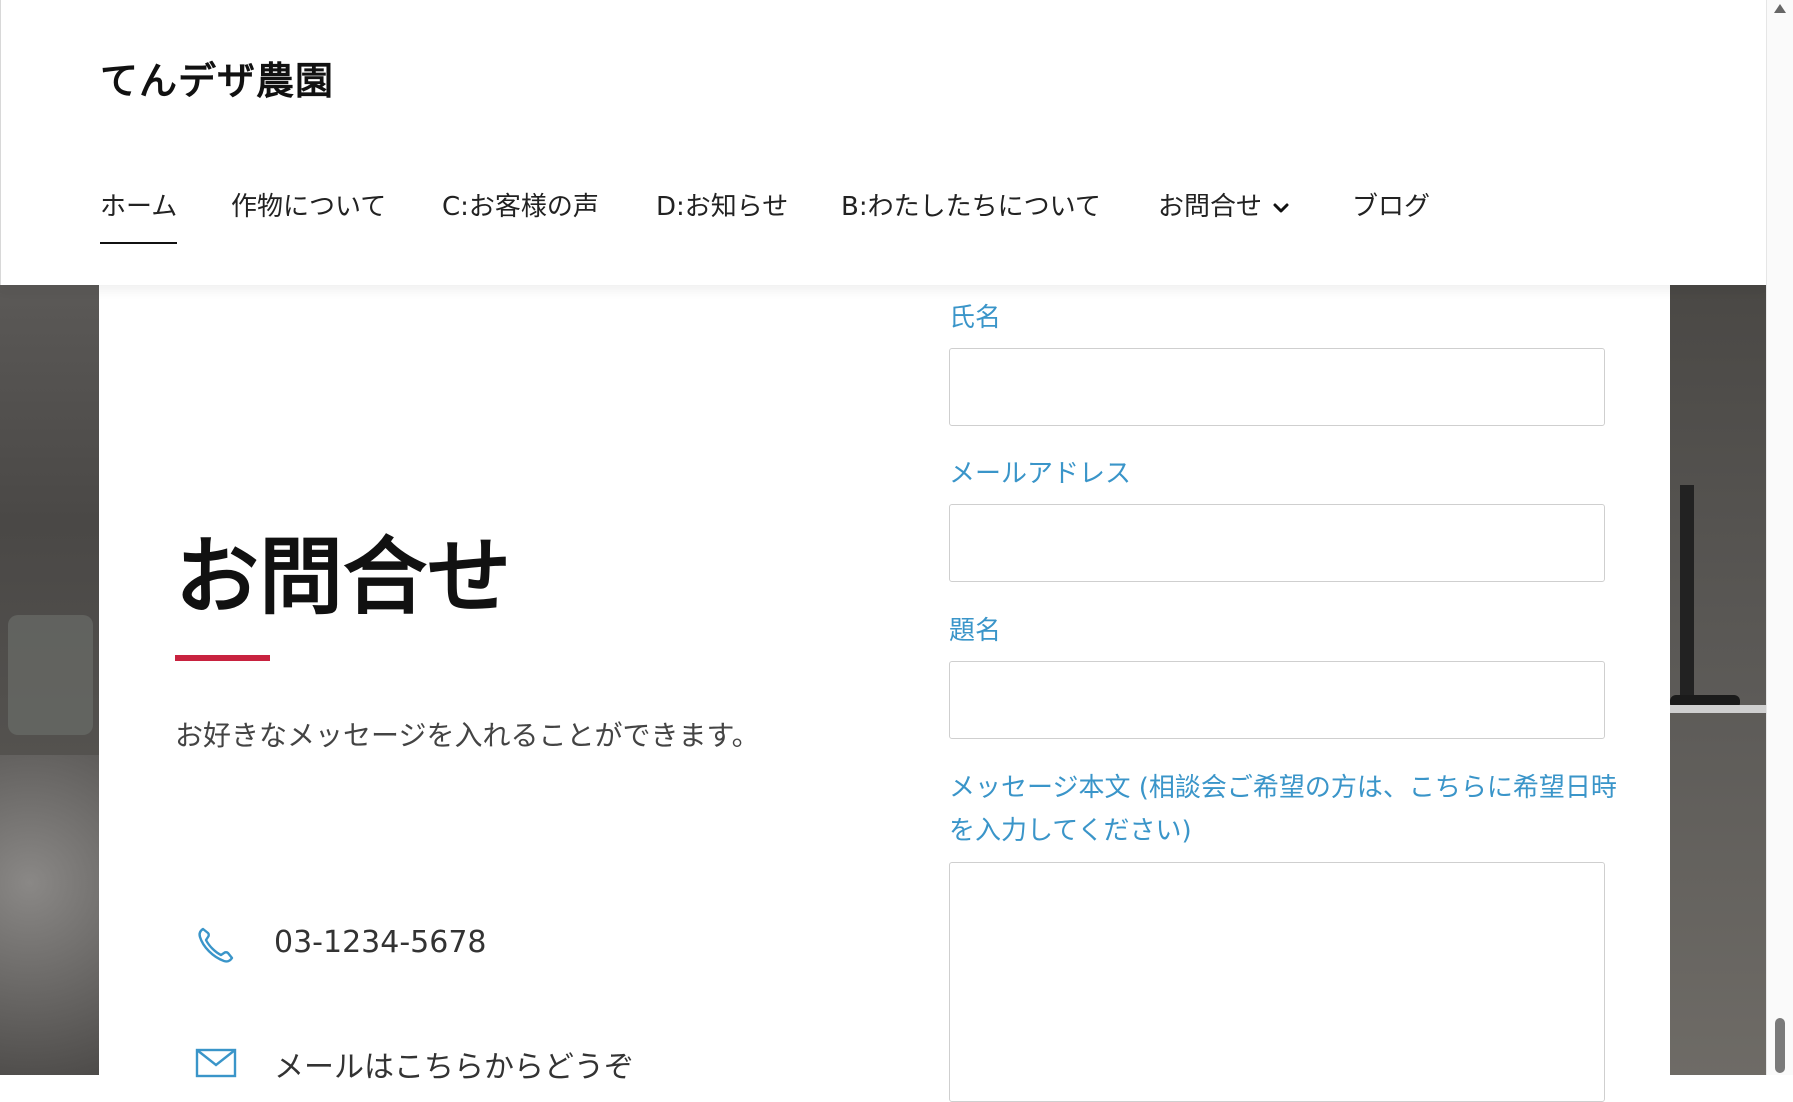  I want to click on message-field, so click(1277, 982).